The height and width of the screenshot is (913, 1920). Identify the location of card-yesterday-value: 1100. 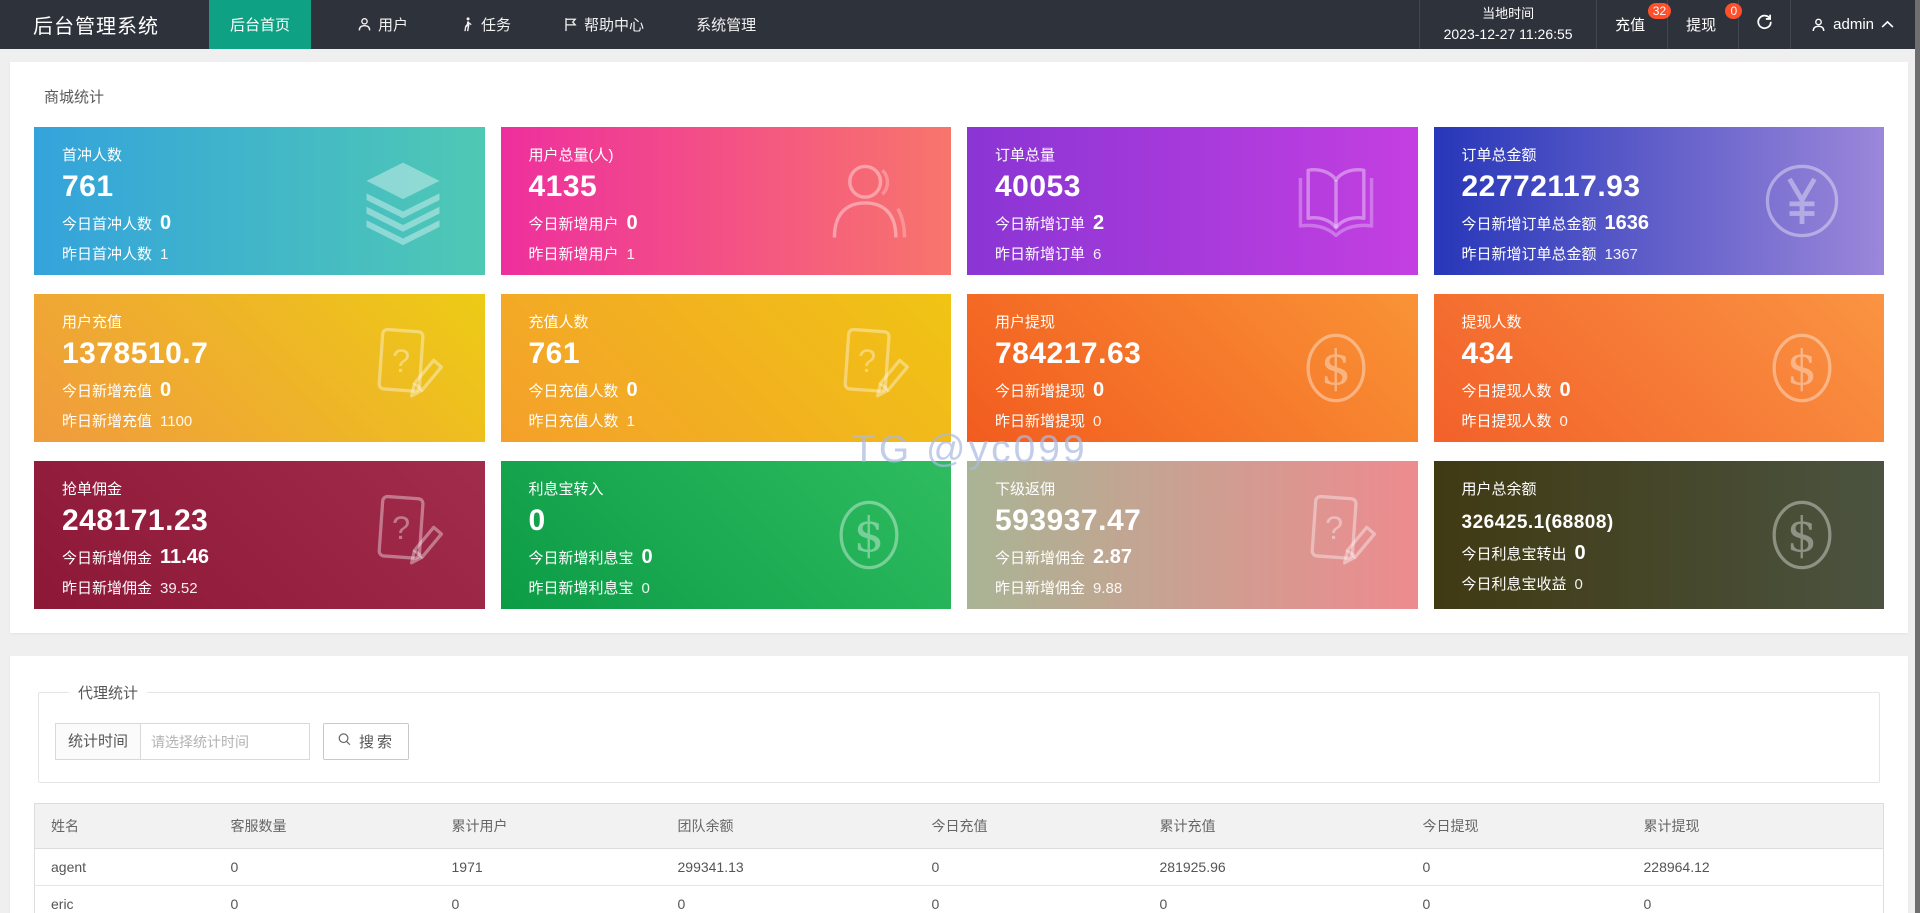
(176, 421).